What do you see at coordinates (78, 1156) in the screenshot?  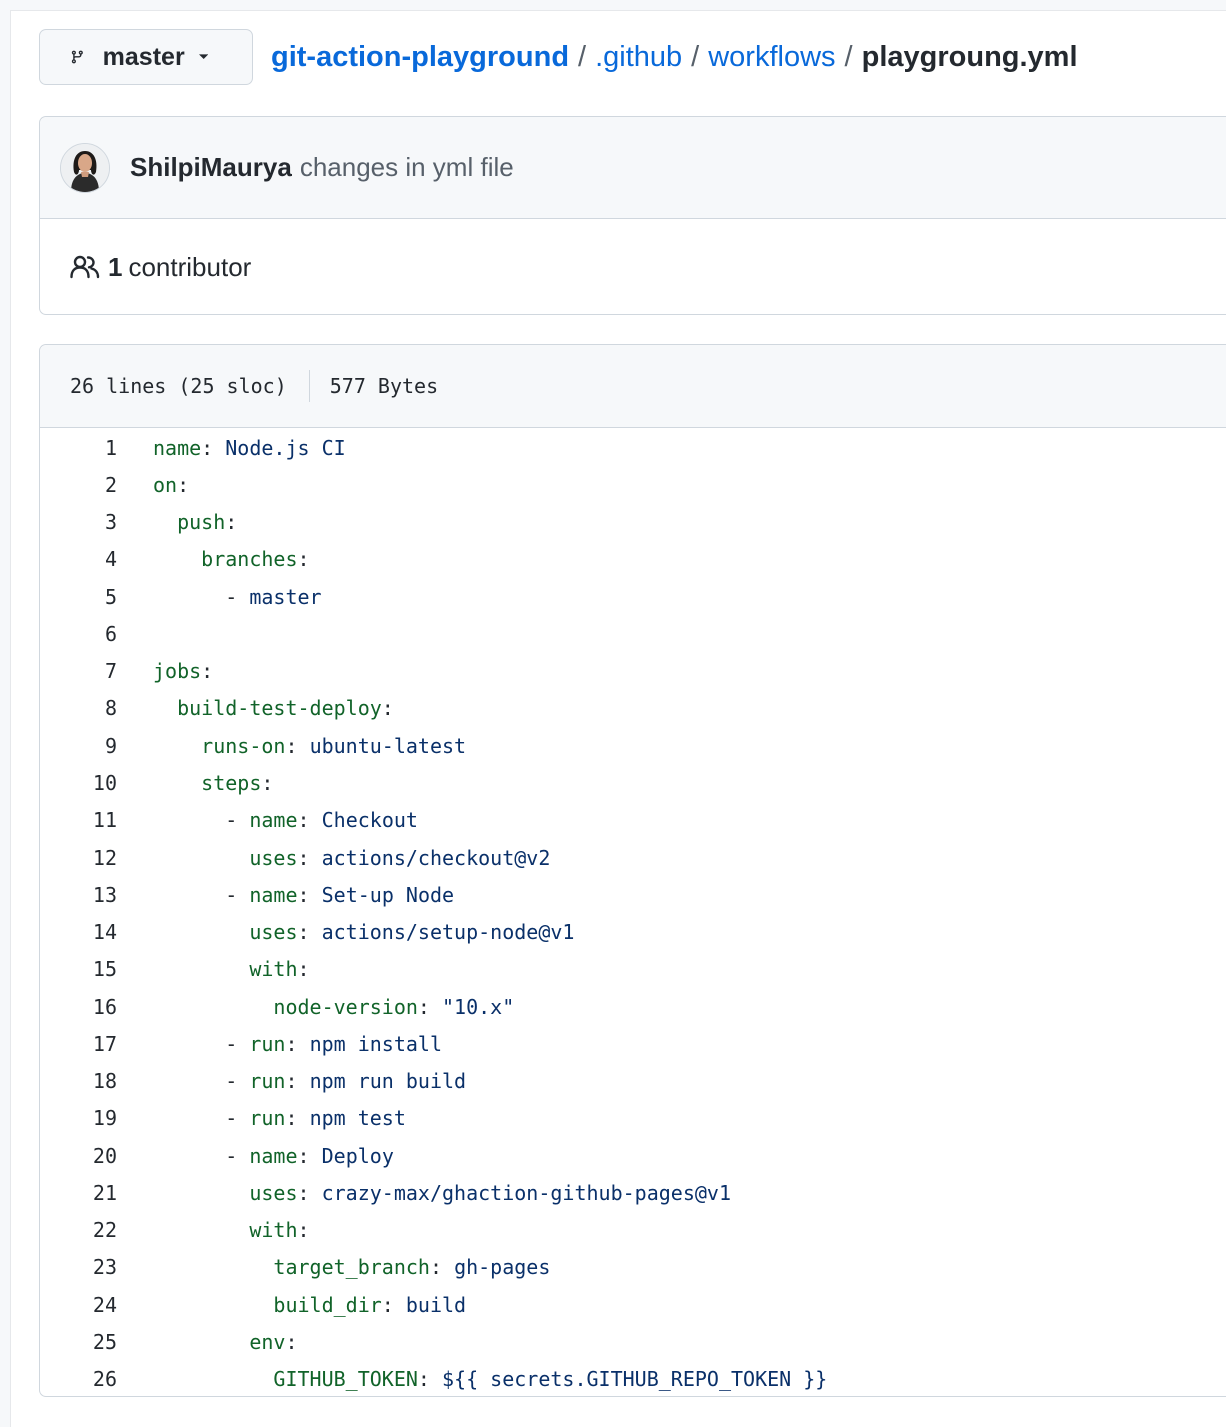 I see `line-number: 20` at bounding box center [78, 1156].